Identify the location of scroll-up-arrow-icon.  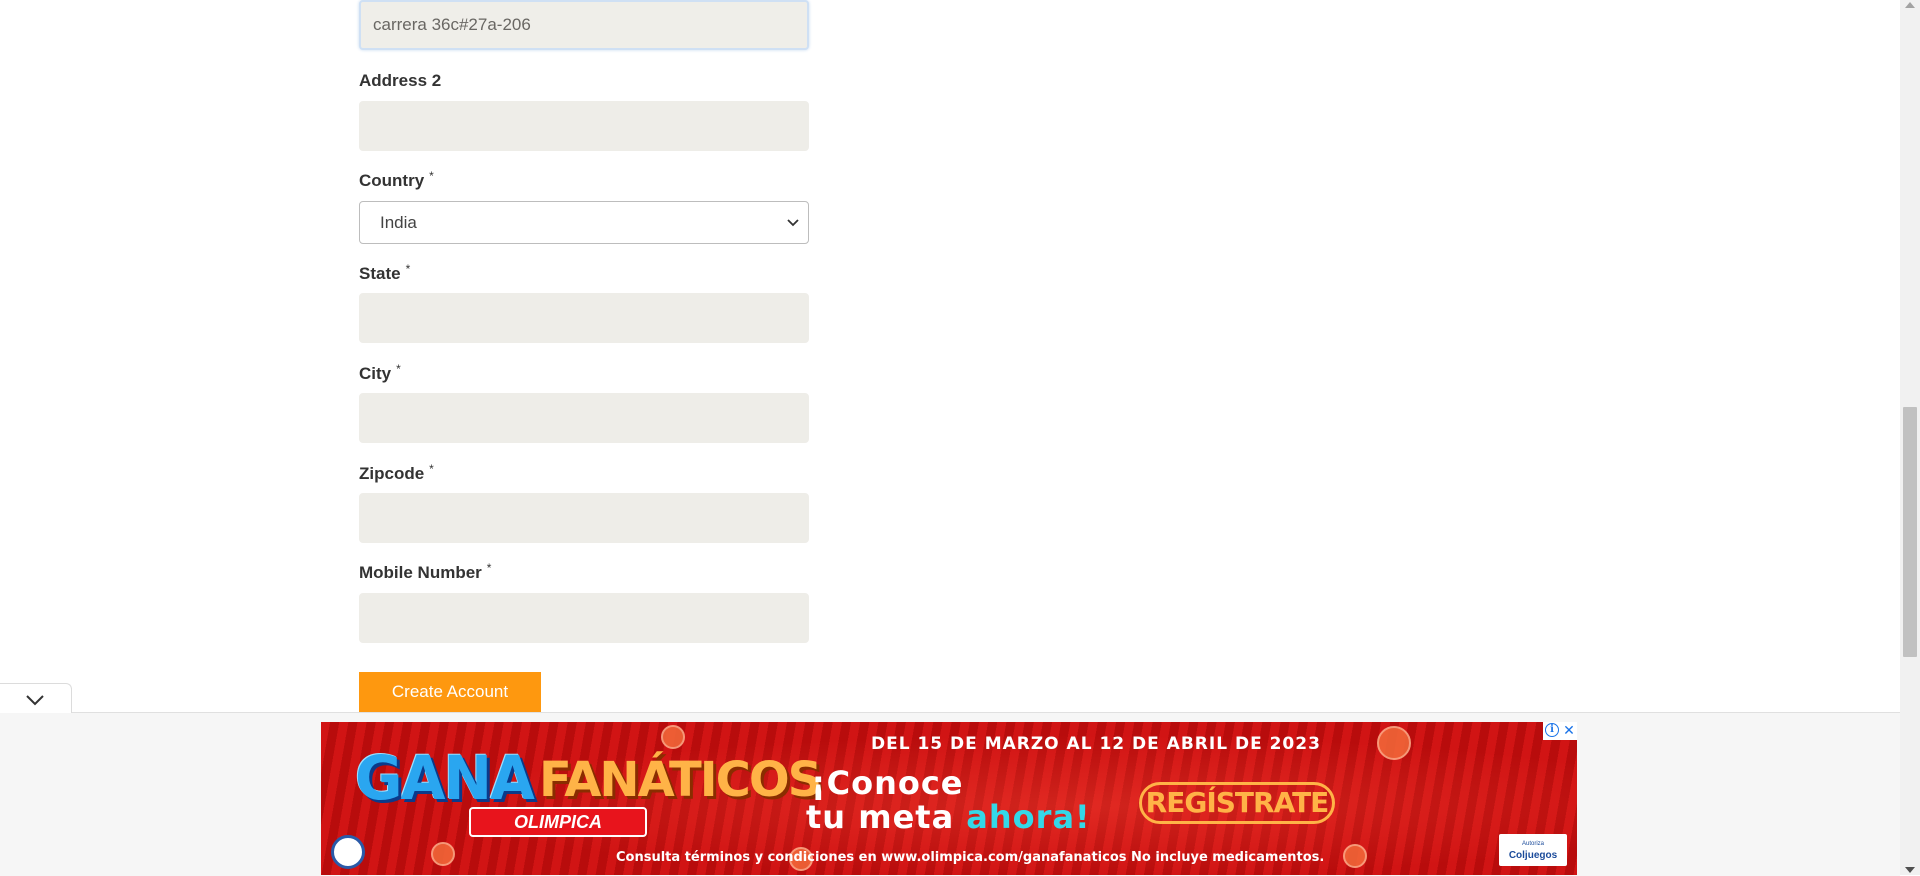
(1910, 5).